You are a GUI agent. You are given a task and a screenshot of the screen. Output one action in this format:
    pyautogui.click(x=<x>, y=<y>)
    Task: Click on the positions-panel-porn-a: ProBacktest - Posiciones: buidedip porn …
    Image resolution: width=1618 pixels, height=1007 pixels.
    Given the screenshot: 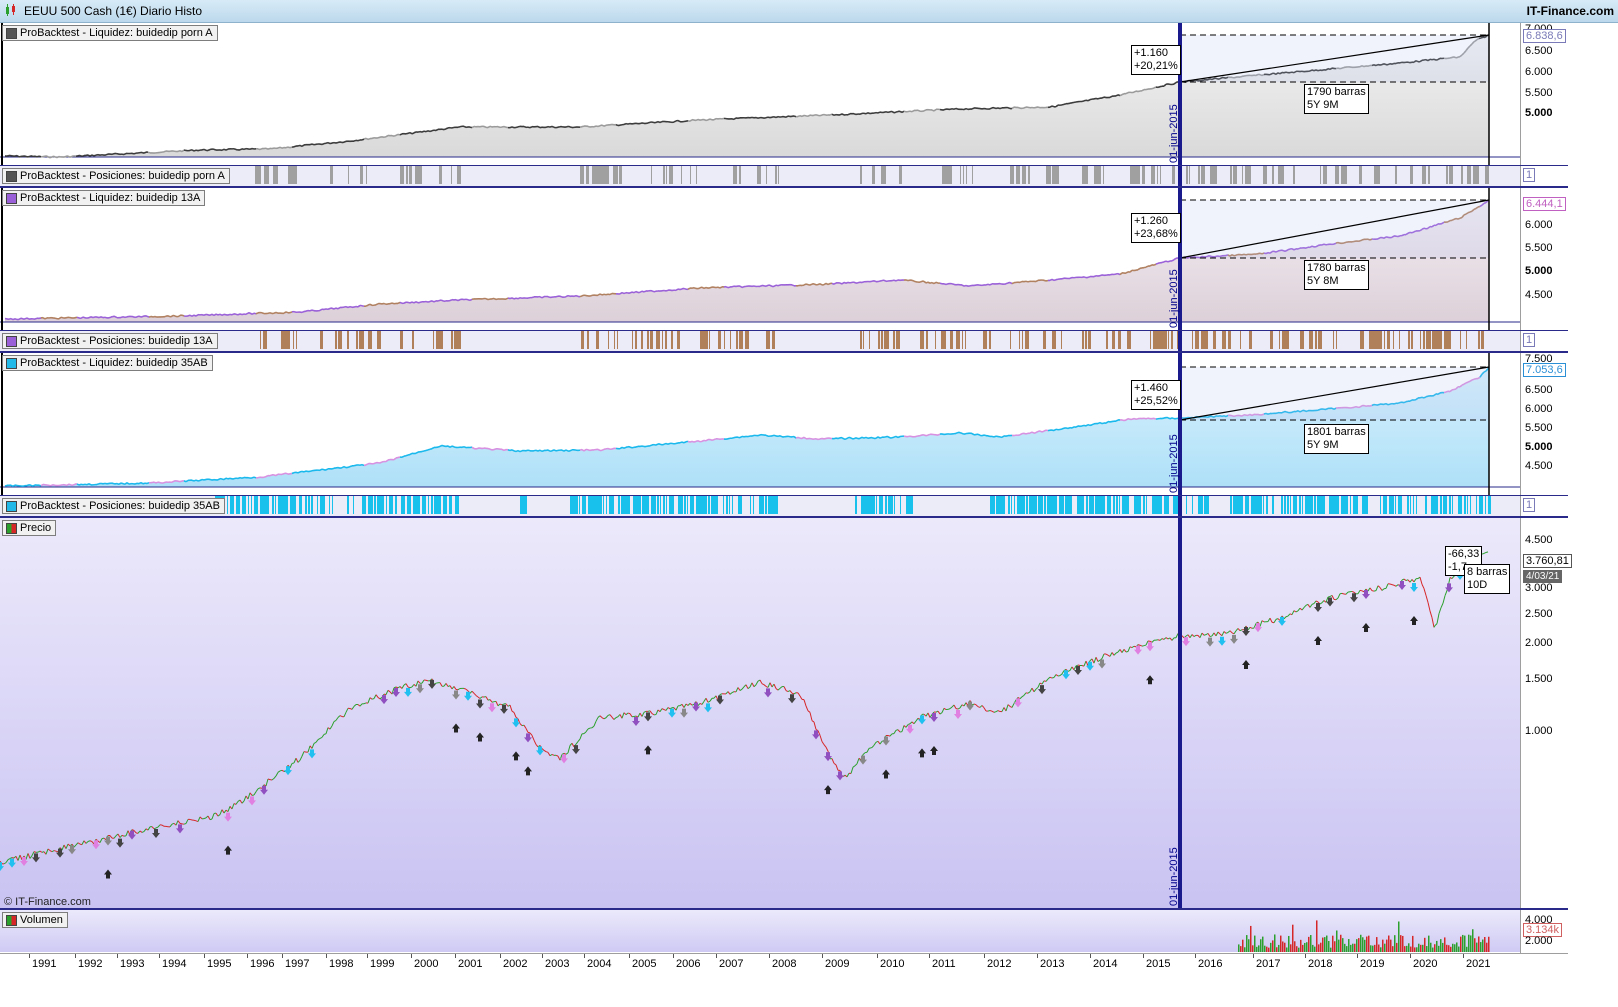 What is the action you would take?
    pyautogui.click(x=784, y=177)
    